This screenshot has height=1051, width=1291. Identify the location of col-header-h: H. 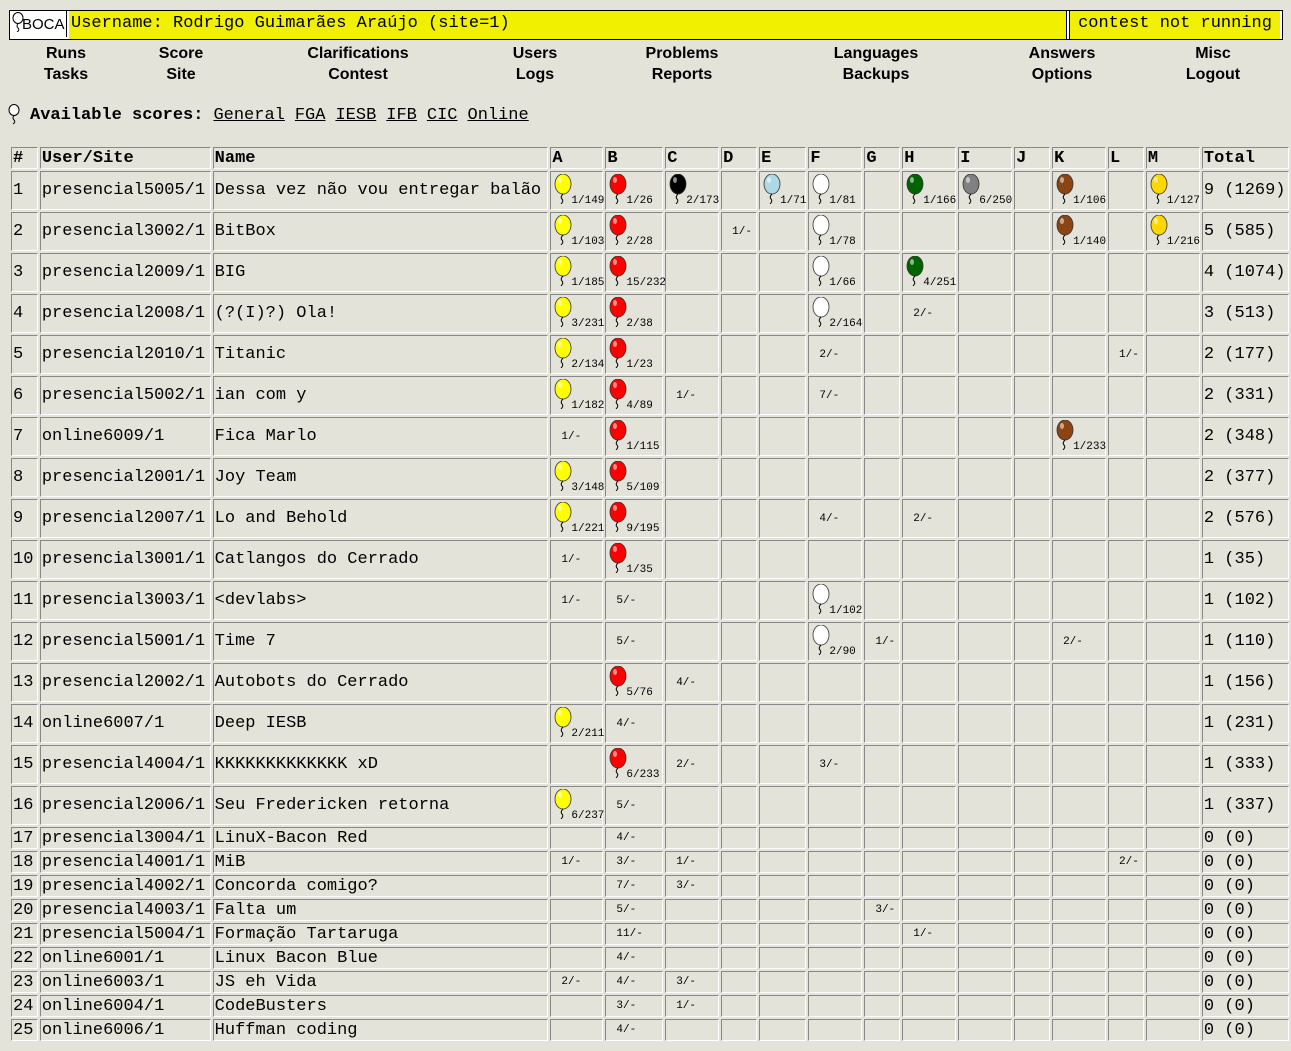
(929, 158).